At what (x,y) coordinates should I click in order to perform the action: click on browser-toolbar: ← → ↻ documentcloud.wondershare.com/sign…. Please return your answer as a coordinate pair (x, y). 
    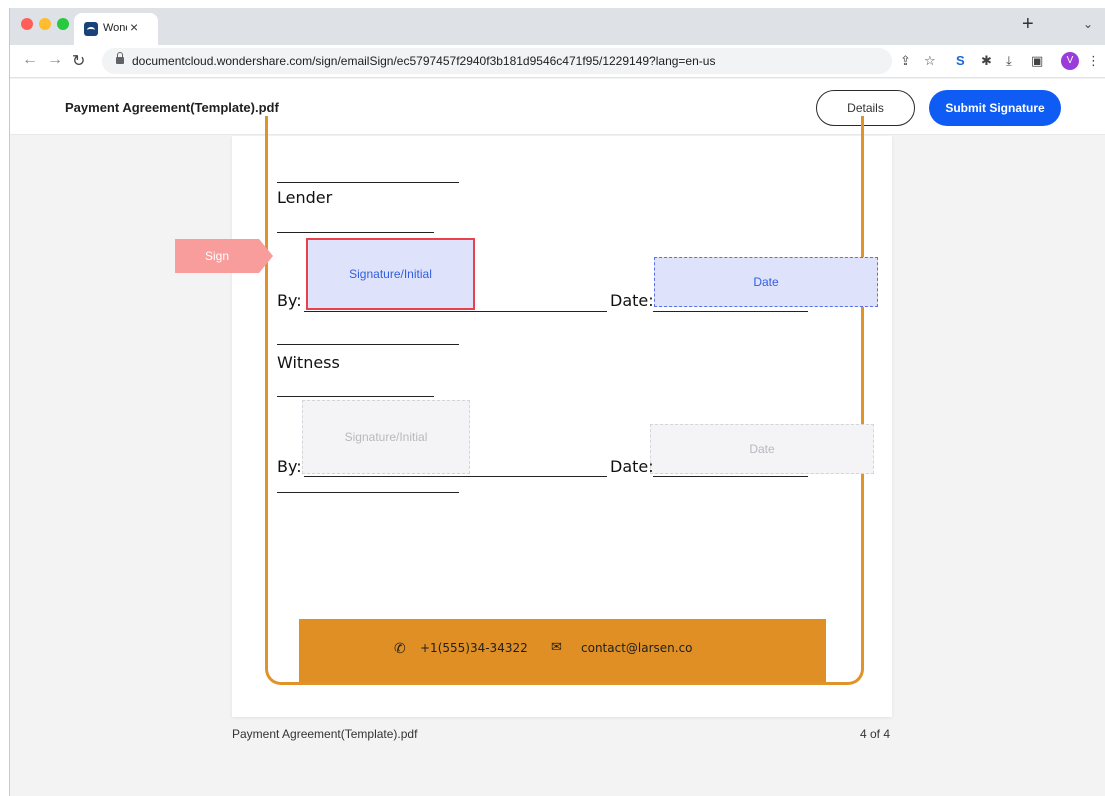
    Looking at the image, I should click on (557, 61).